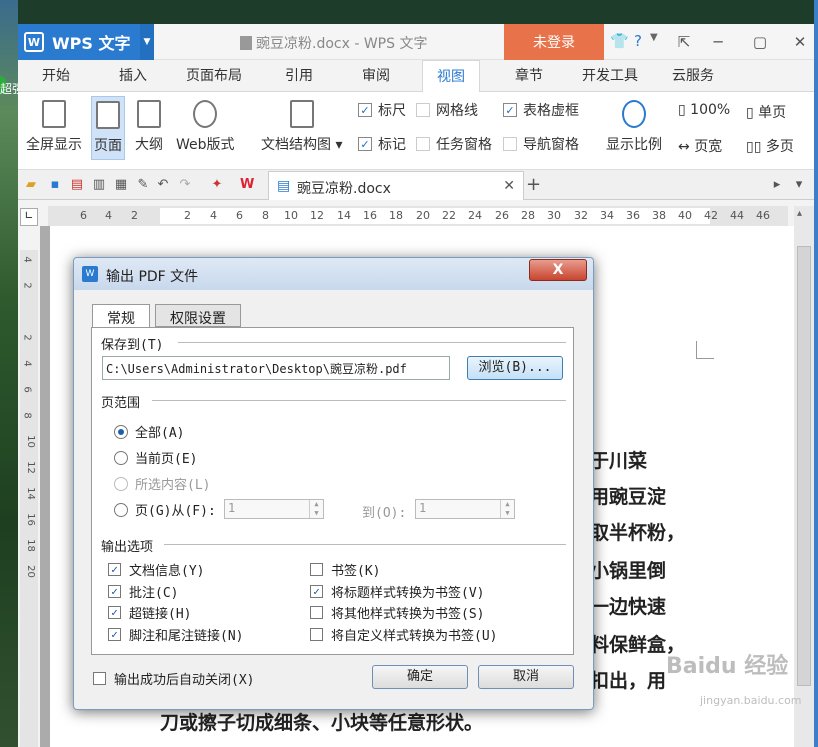 The image size is (818, 747). What do you see at coordinates (684, 110) in the screenshot?
I see `zoom-100-icon: ▯` at bounding box center [684, 110].